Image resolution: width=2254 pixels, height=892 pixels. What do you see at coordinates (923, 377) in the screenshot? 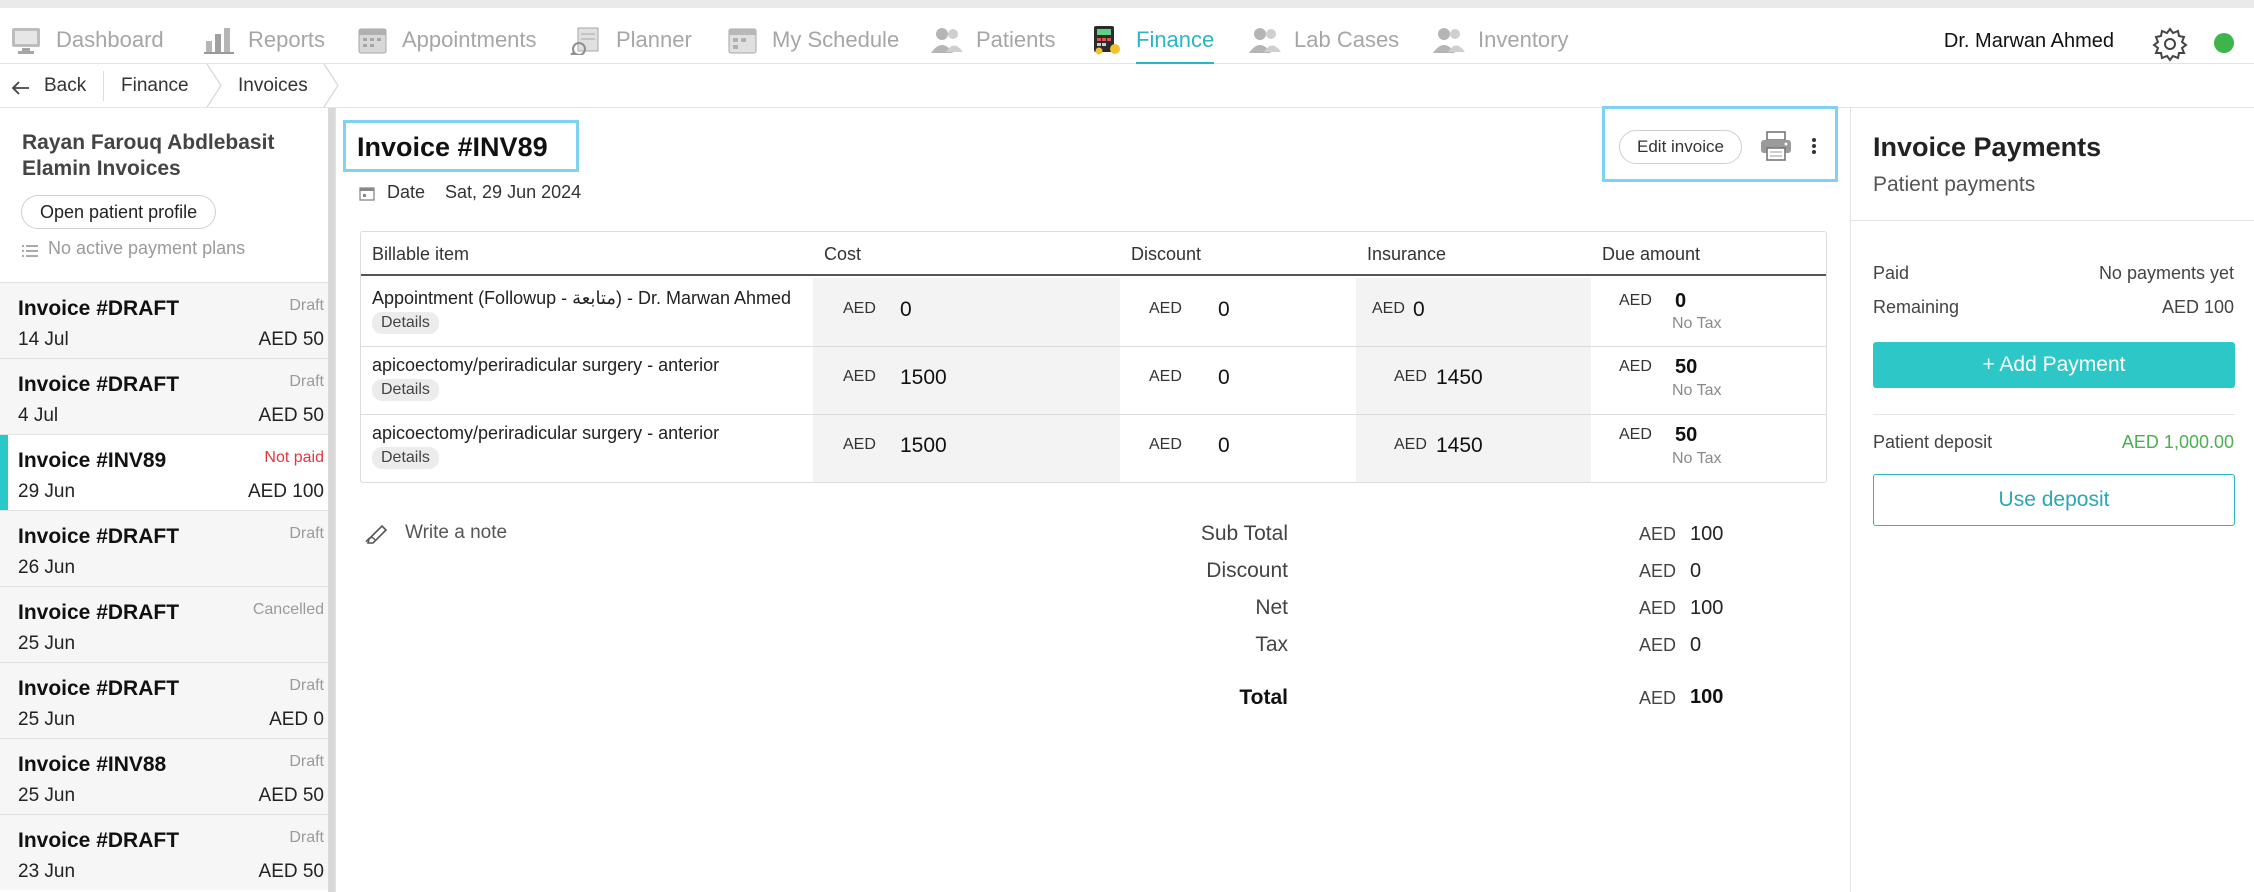
I see `cost-value: 1500` at bounding box center [923, 377].